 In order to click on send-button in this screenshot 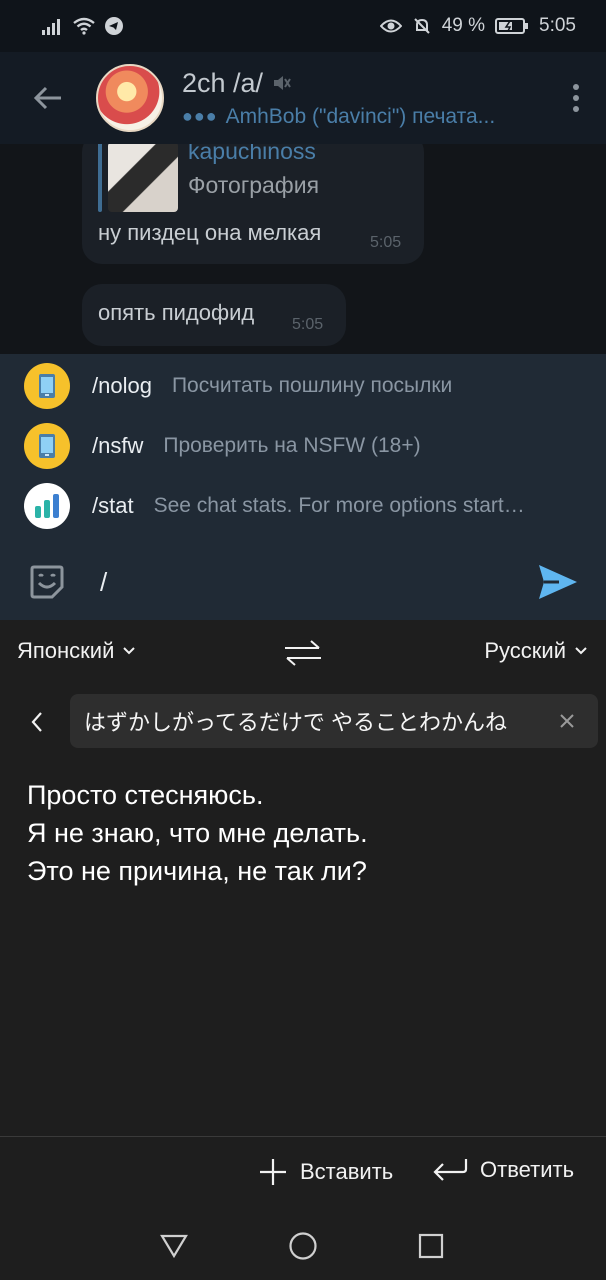, I will do `click(558, 582)`.